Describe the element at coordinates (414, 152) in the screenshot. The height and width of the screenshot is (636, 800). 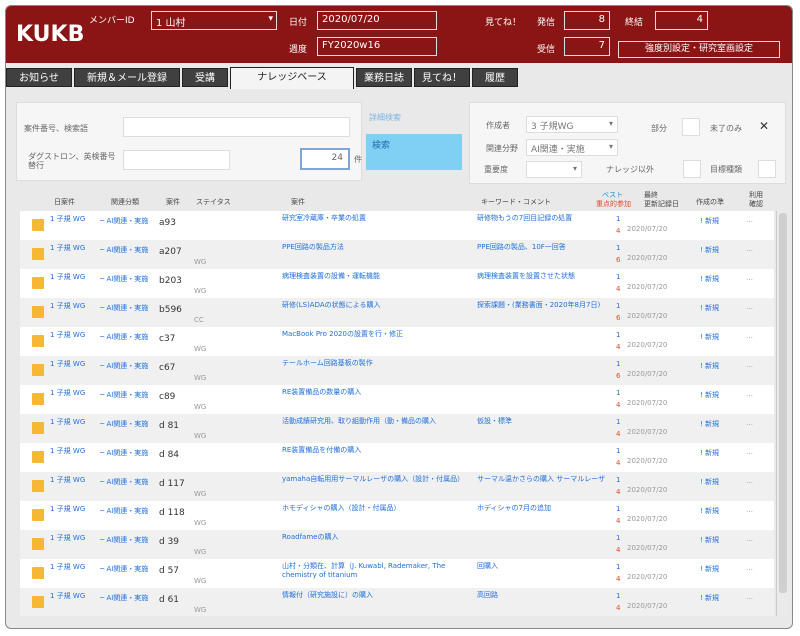
I see `search-button: 検索` at that location.